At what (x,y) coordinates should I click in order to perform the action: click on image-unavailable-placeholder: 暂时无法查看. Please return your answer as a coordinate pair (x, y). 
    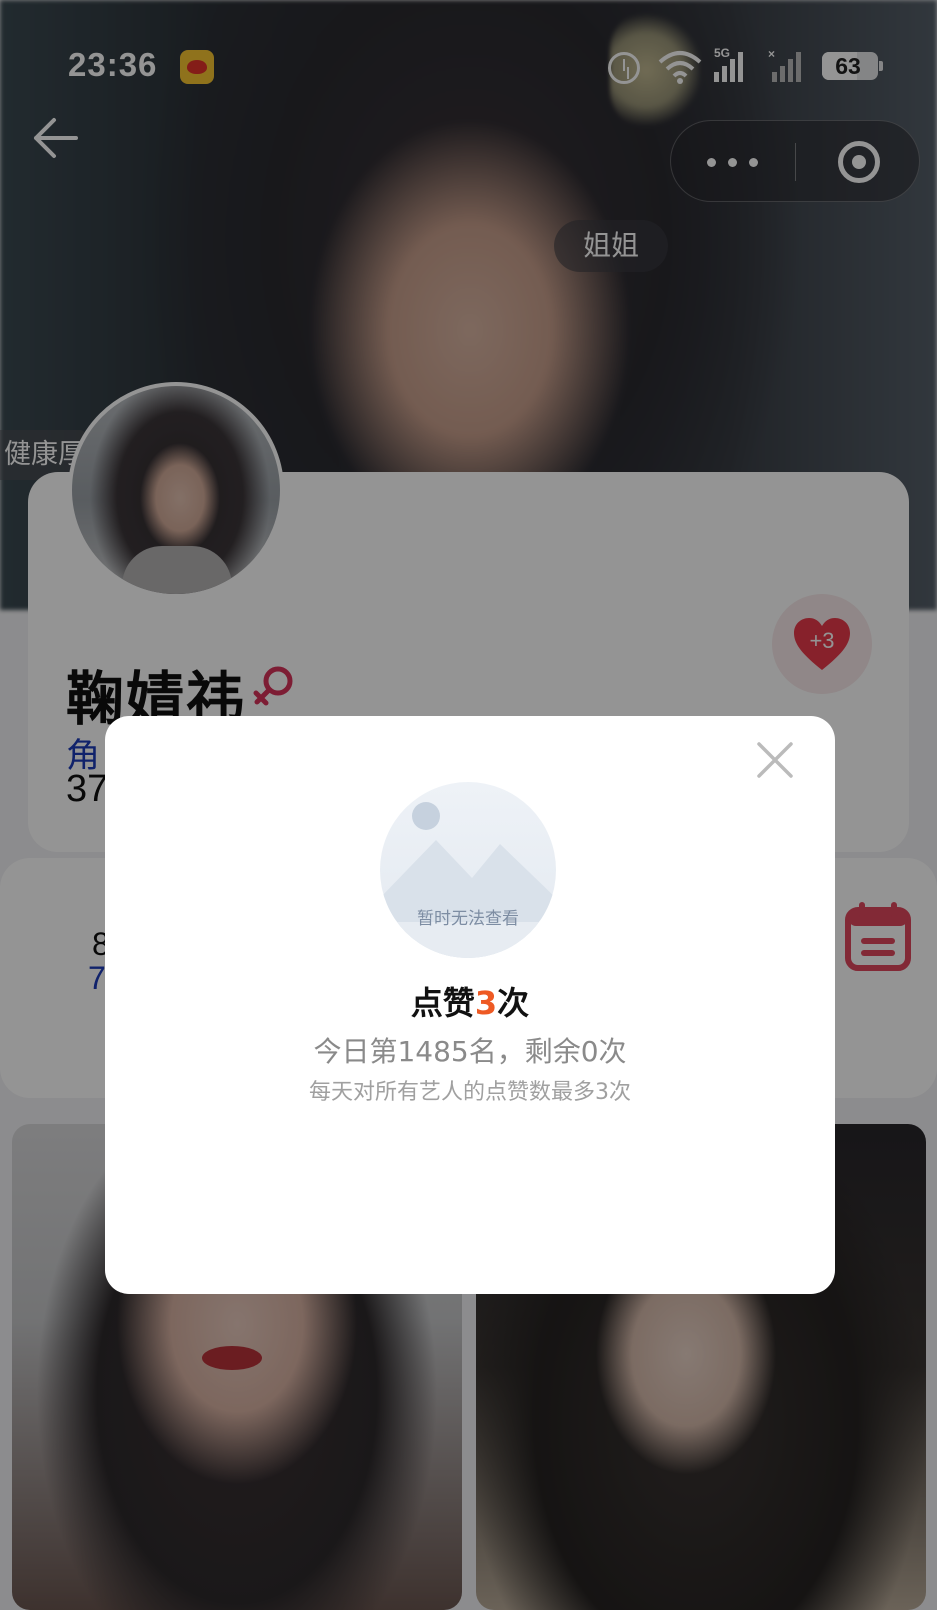
    Looking at the image, I should click on (468, 870).